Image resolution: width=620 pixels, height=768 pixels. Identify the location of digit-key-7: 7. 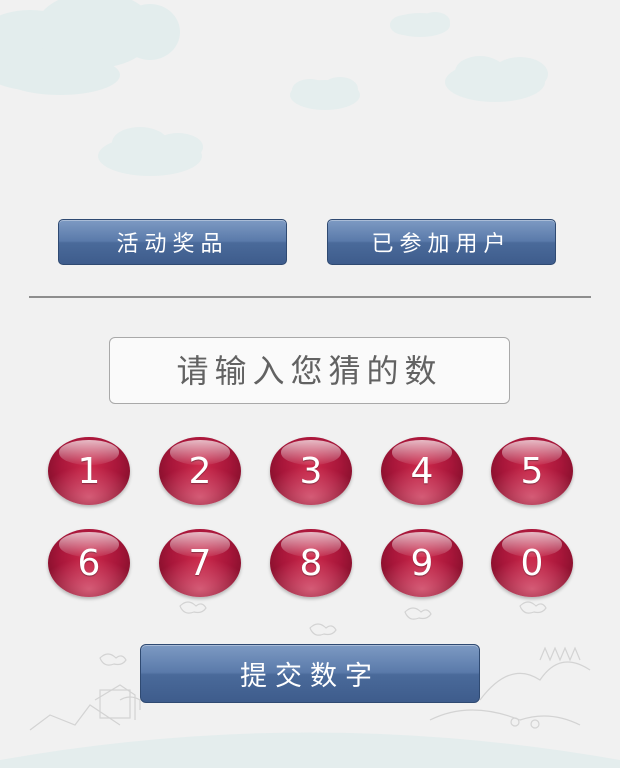
(200, 563).